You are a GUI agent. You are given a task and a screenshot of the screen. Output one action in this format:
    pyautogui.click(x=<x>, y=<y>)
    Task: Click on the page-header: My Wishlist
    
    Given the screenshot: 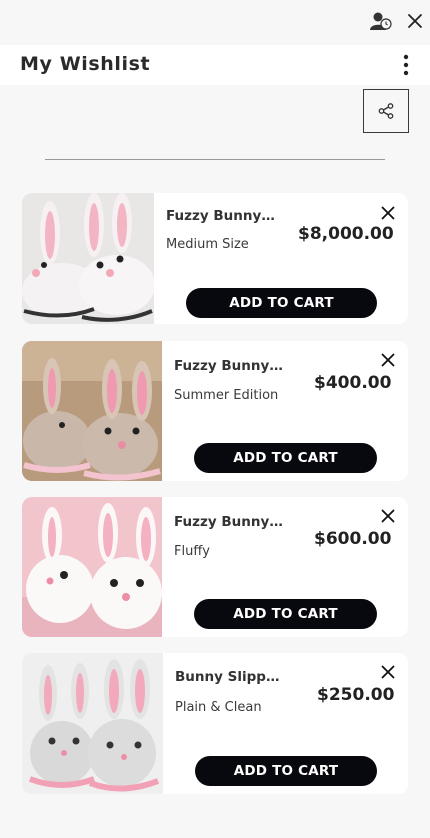 What is the action you would take?
    pyautogui.click(x=215, y=65)
    